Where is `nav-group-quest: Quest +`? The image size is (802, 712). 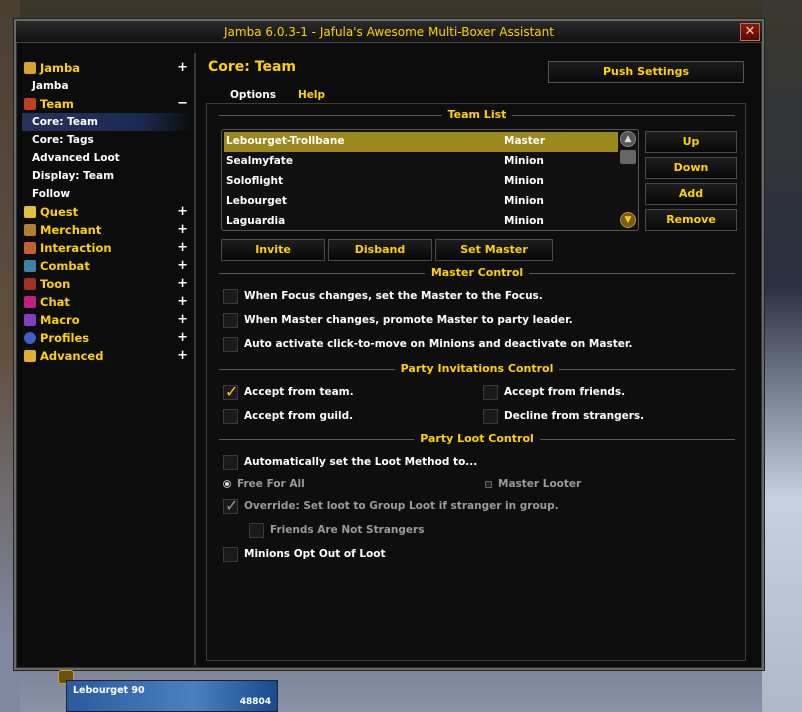 nav-group-quest: Quest + is located at coordinates (107, 212).